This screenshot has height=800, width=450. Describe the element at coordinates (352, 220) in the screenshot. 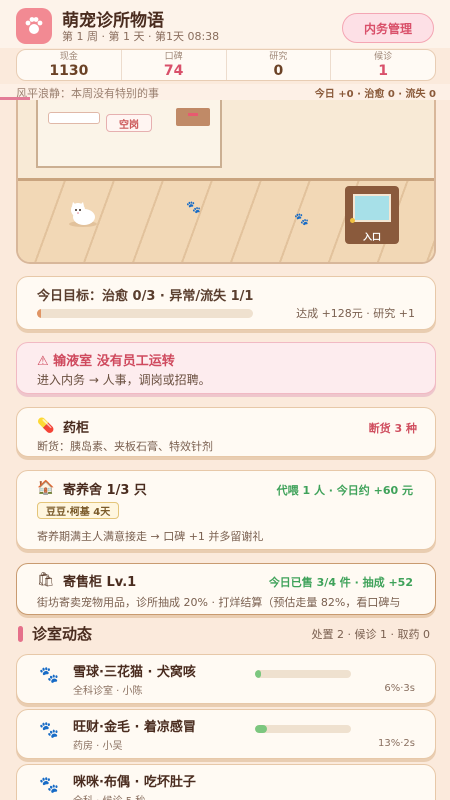

I see `door-knob` at that location.